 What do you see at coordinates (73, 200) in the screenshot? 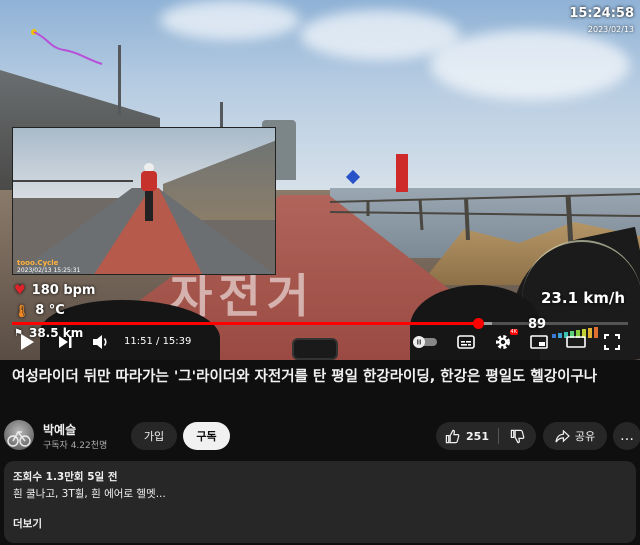
I see `inset-fence` at bounding box center [73, 200].